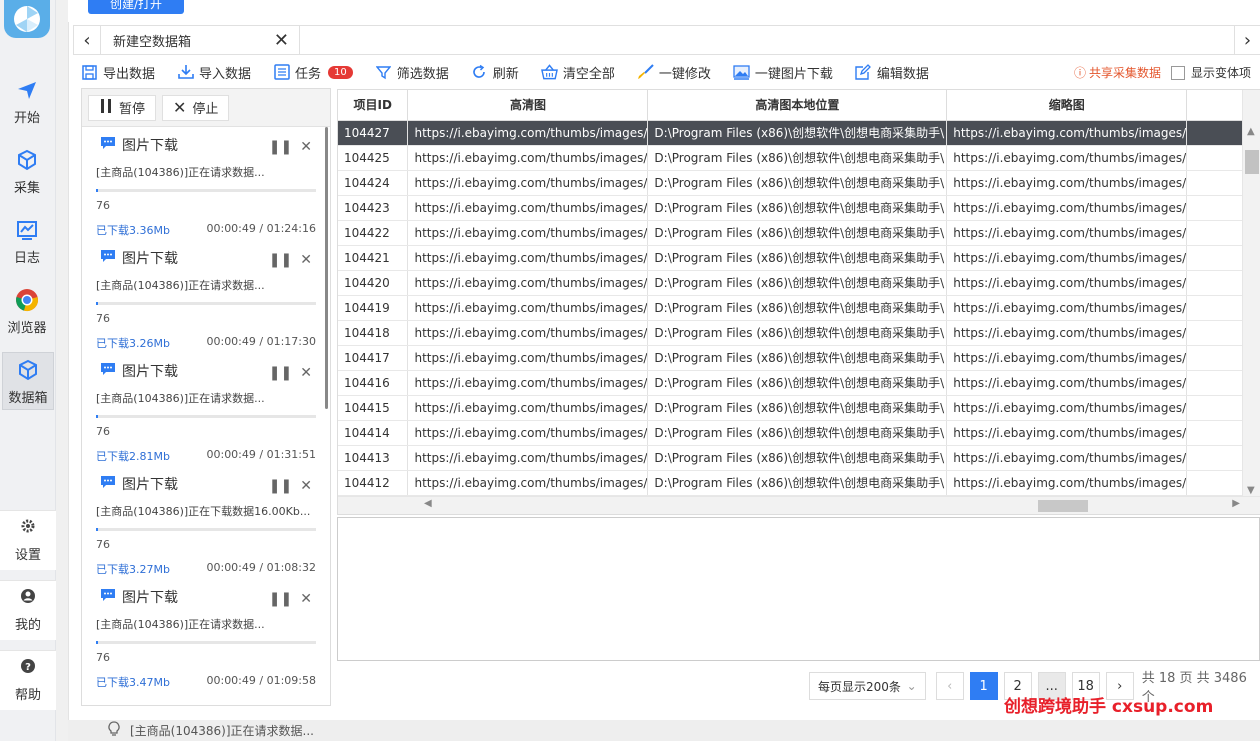 The height and width of the screenshot is (741, 1260). I want to click on nav-log: 日志, so click(27, 241).